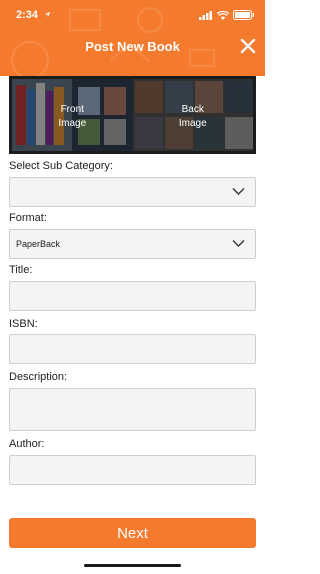 This screenshot has height=574, width=320. Describe the element at coordinates (28, 218) in the screenshot. I see `format-label: Format:` at that location.